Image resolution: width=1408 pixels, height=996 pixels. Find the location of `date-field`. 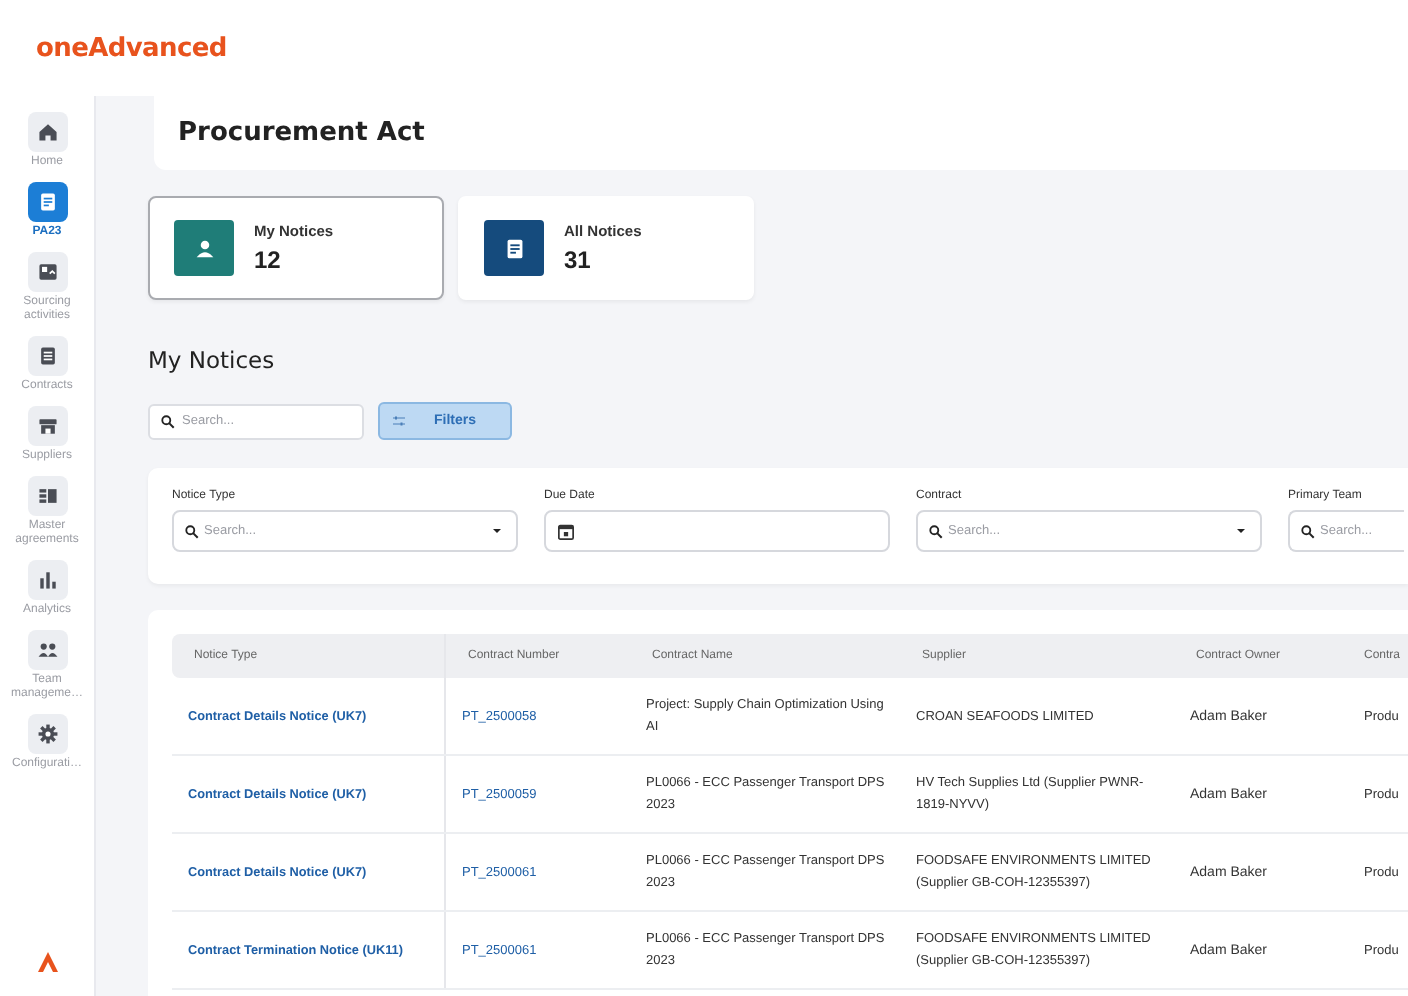

date-field is located at coordinates (717, 531).